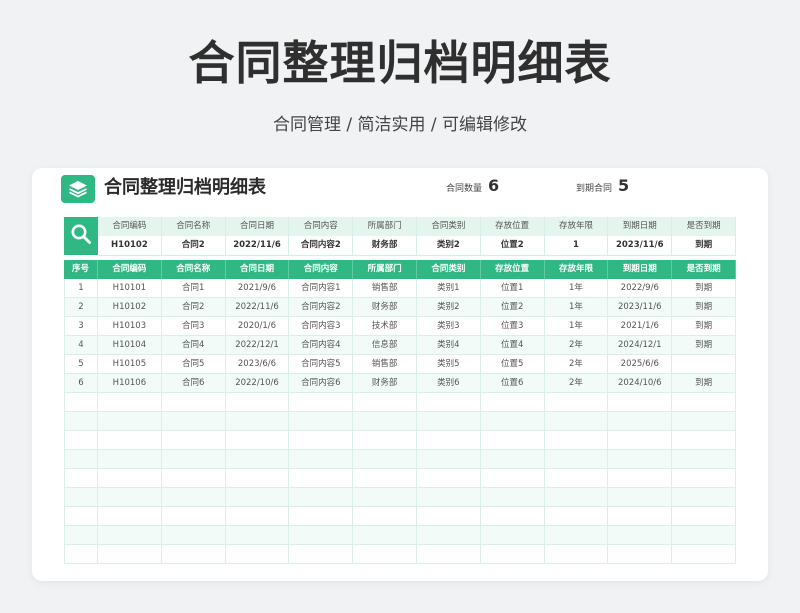 Image resolution: width=800 pixels, height=613 pixels. What do you see at coordinates (449, 288) in the screenshot?
I see `table-cell: 类别1` at bounding box center [449, 288].